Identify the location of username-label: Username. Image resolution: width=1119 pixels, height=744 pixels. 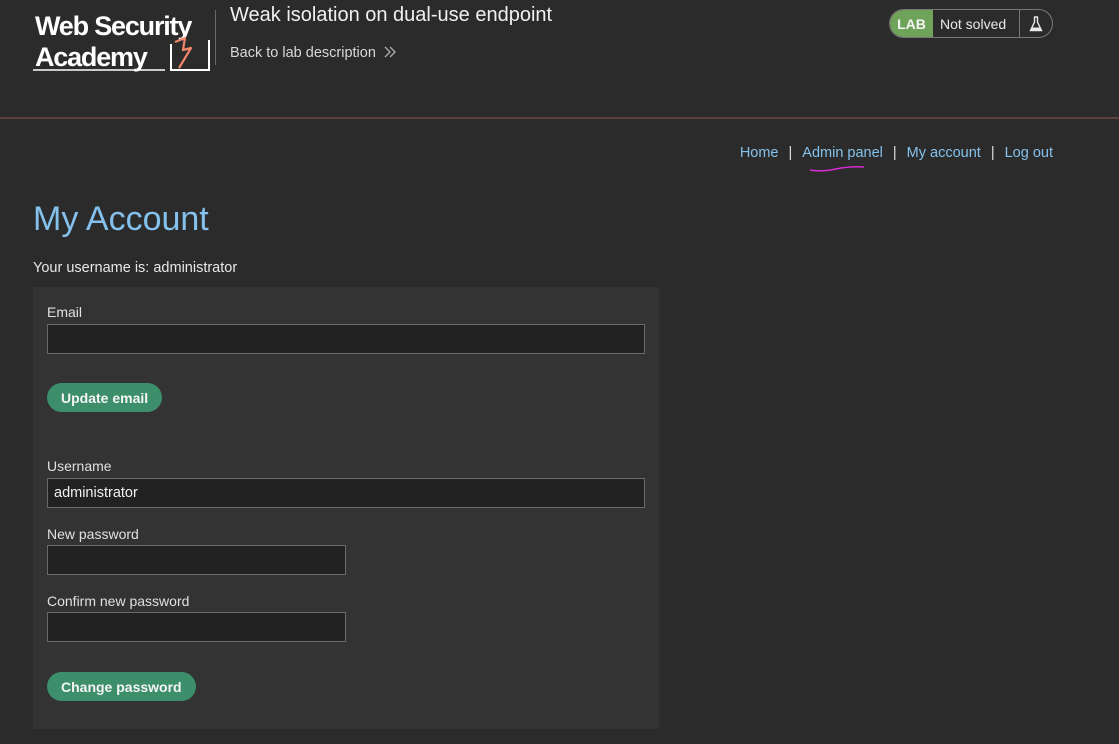
(79, 466).